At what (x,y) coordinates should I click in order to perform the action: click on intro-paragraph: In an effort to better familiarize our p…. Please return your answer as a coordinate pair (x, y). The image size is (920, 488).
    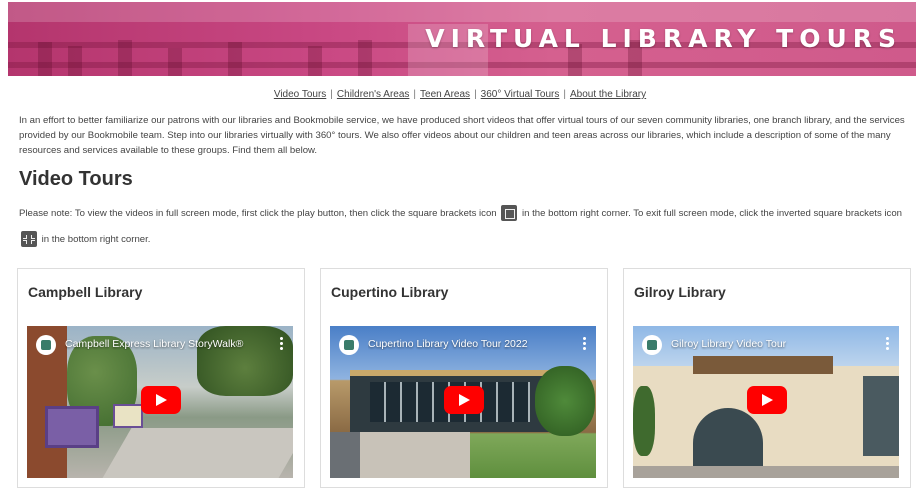
    Looking at the image, I should click on (462, 135).